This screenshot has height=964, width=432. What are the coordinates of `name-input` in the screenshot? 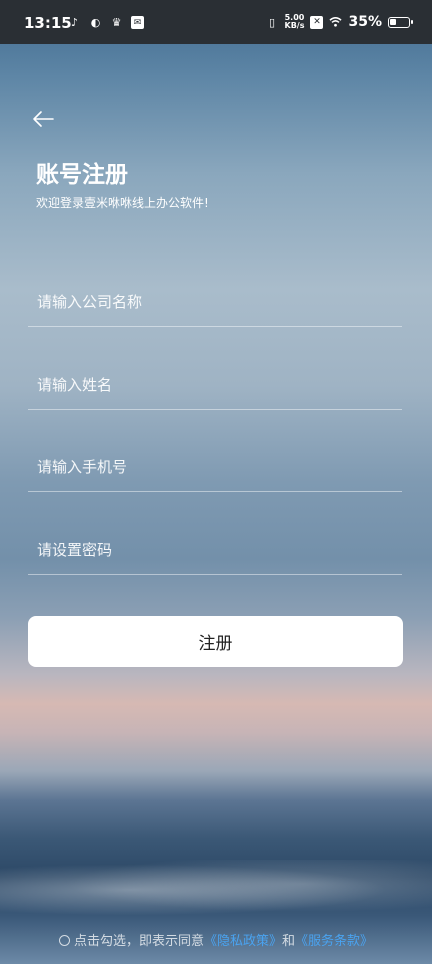 It's located at (215, 381).